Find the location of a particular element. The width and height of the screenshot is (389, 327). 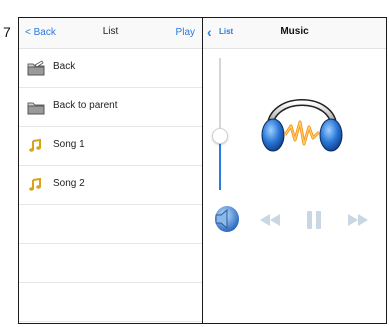

play-button: Play is located at coordinates (185, 32).